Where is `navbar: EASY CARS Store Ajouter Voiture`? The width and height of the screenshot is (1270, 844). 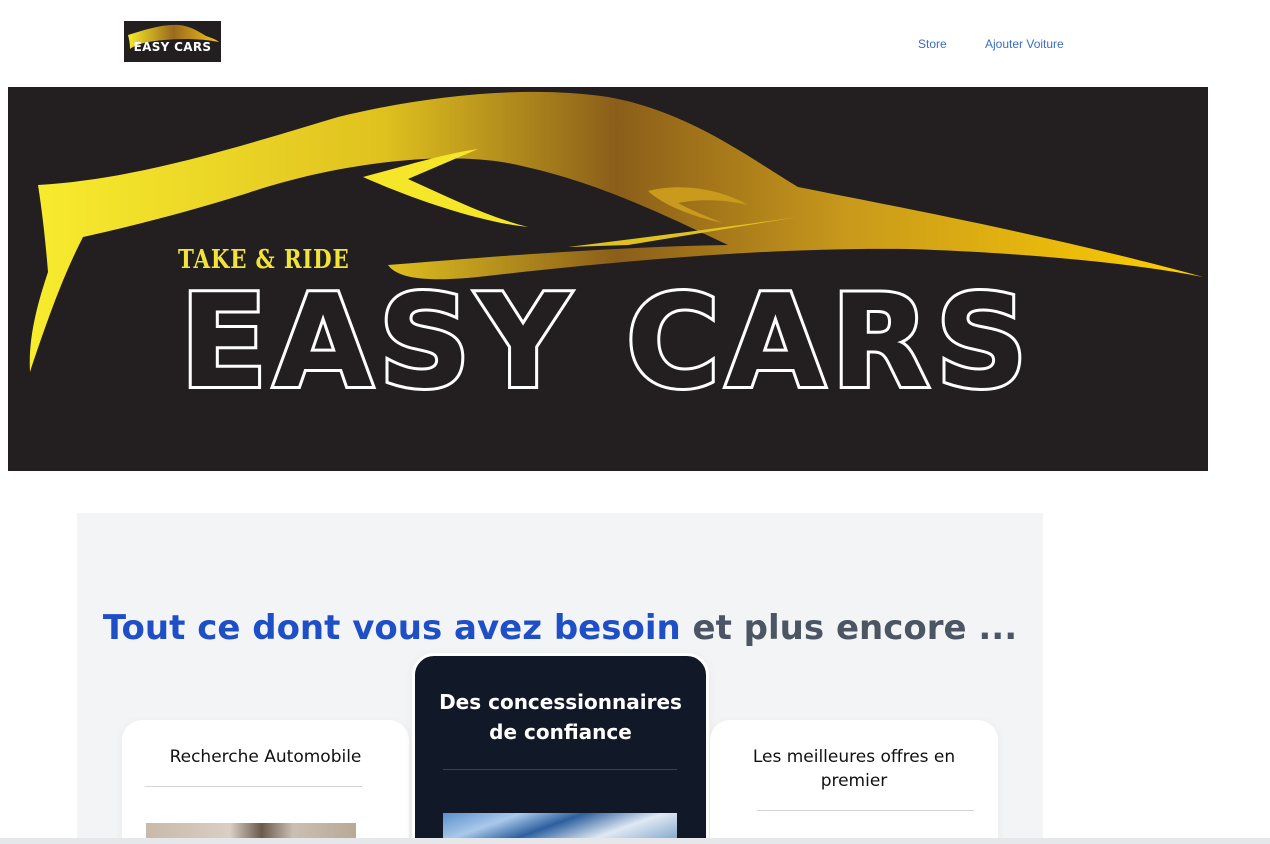 navbar: EASY CARS Store Ajouter Voiture is located at coordinates (635, 43).